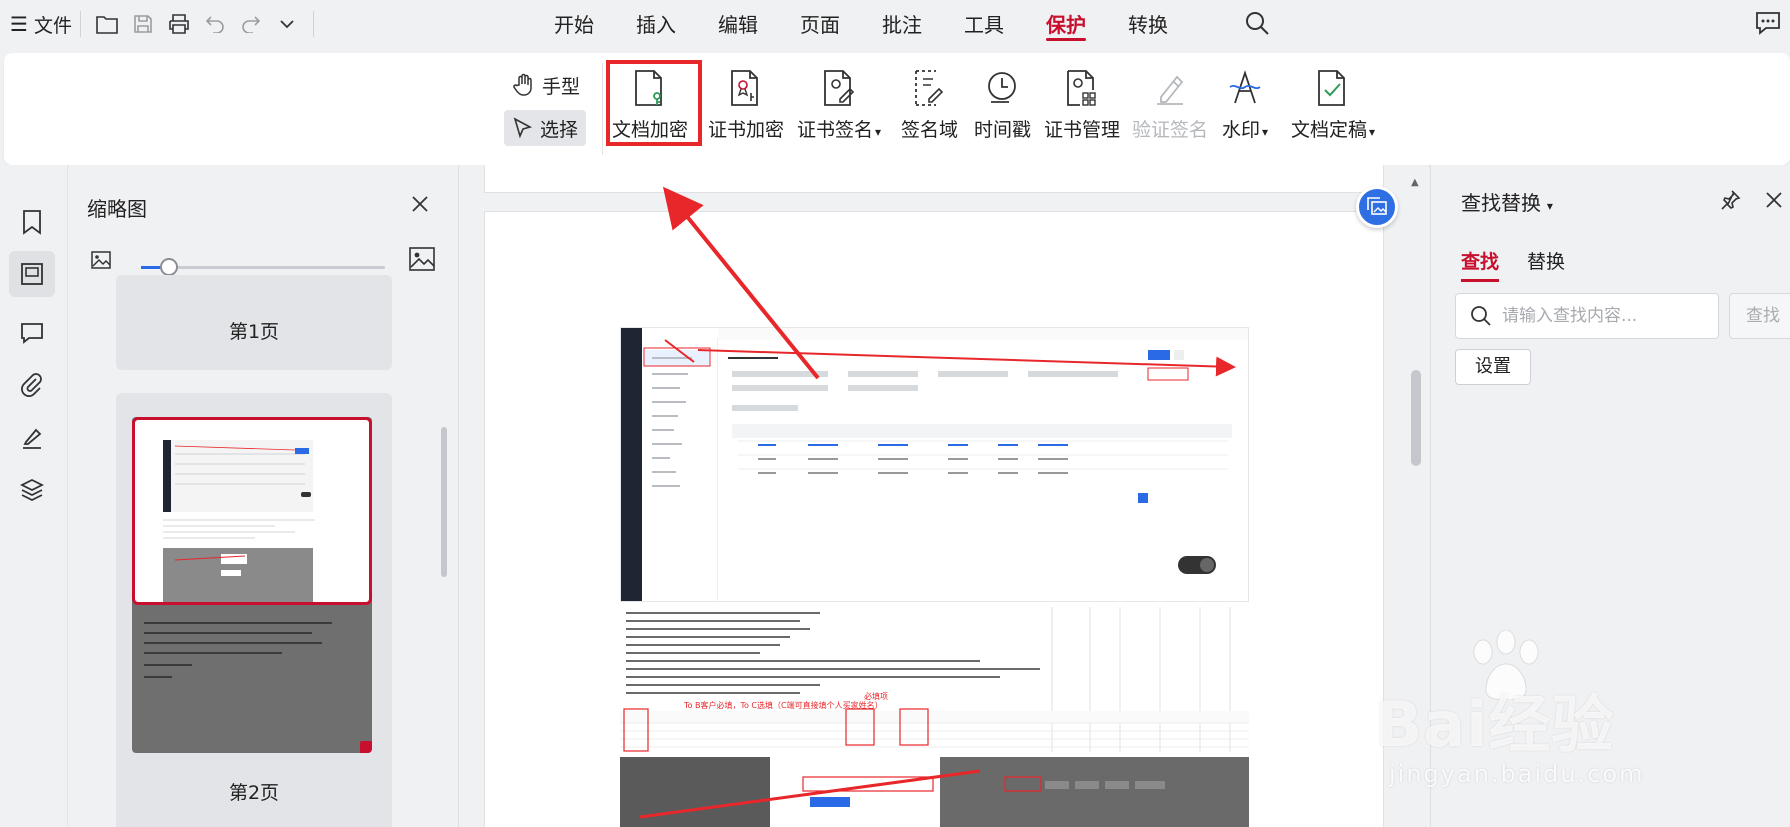 The image size is (1790, 827). I want to click on select-tool-button: 选择, so click(545, 128).